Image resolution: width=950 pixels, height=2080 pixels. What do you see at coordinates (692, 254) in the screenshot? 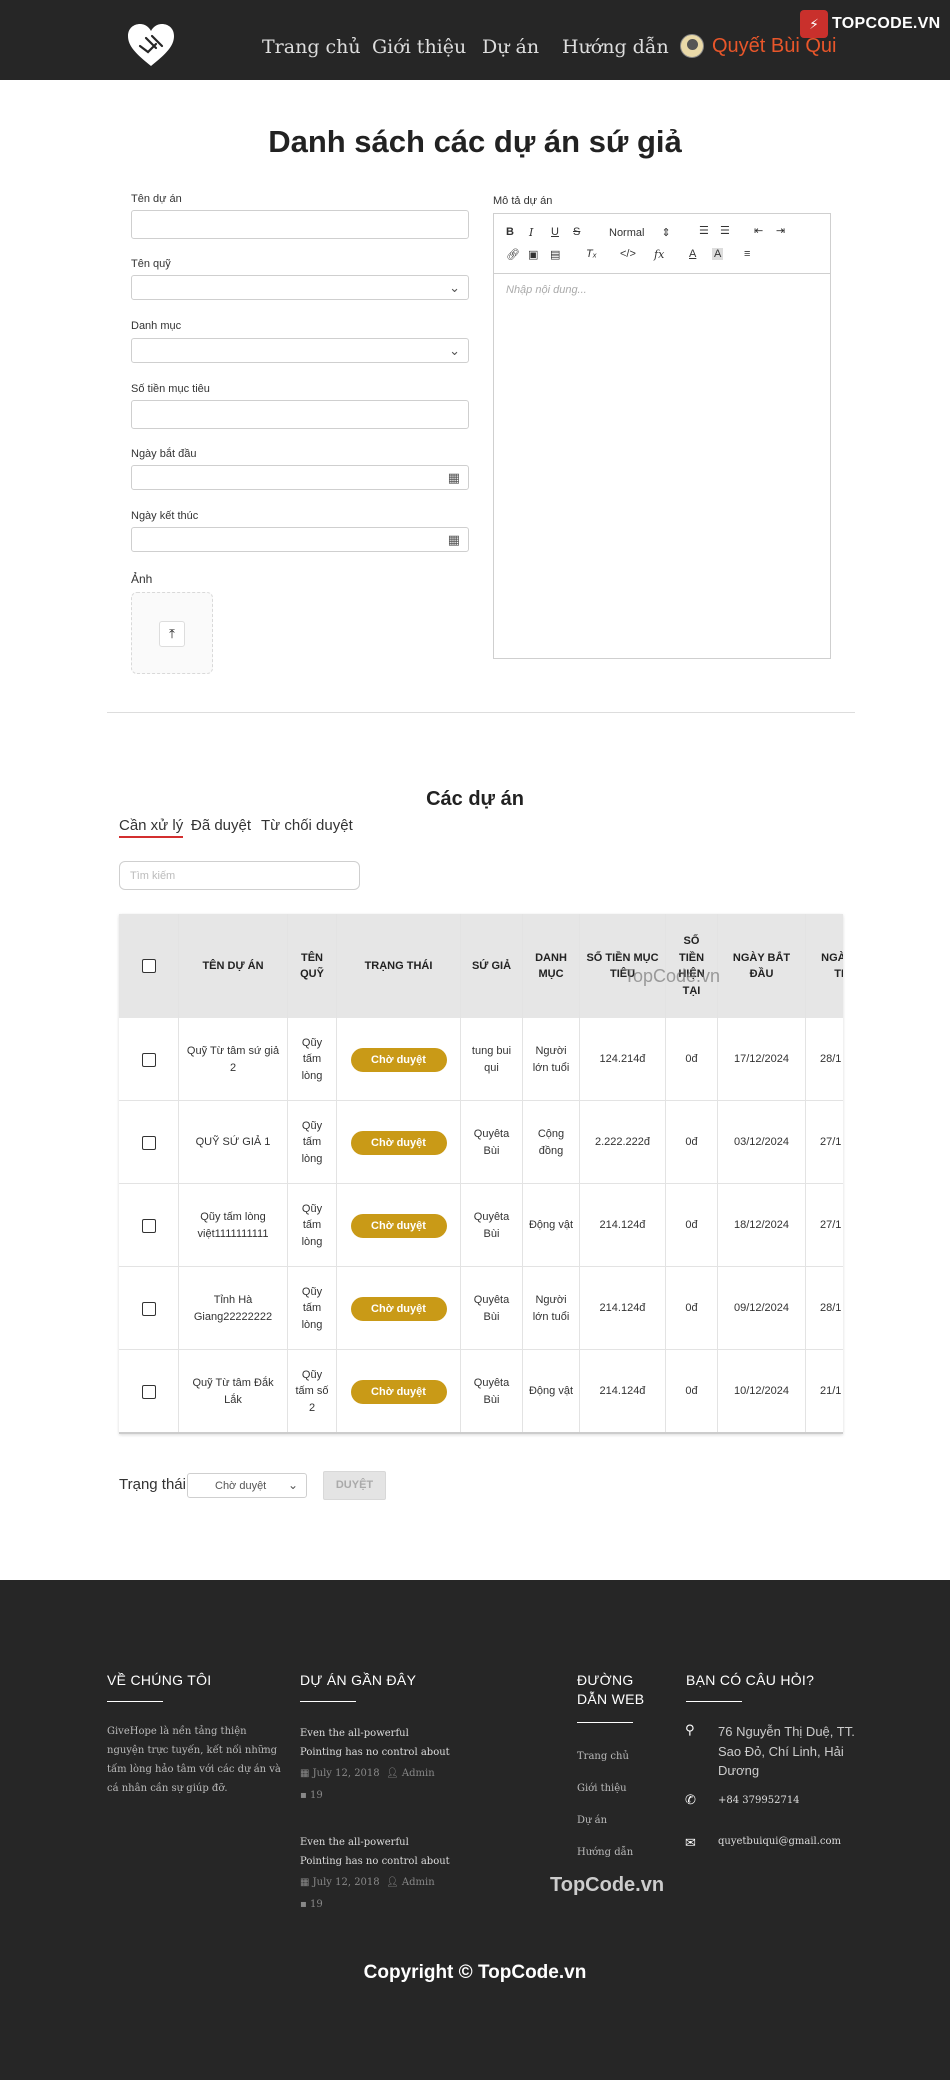
I see `font-color-icon: A` at bounding box center [692, 254].